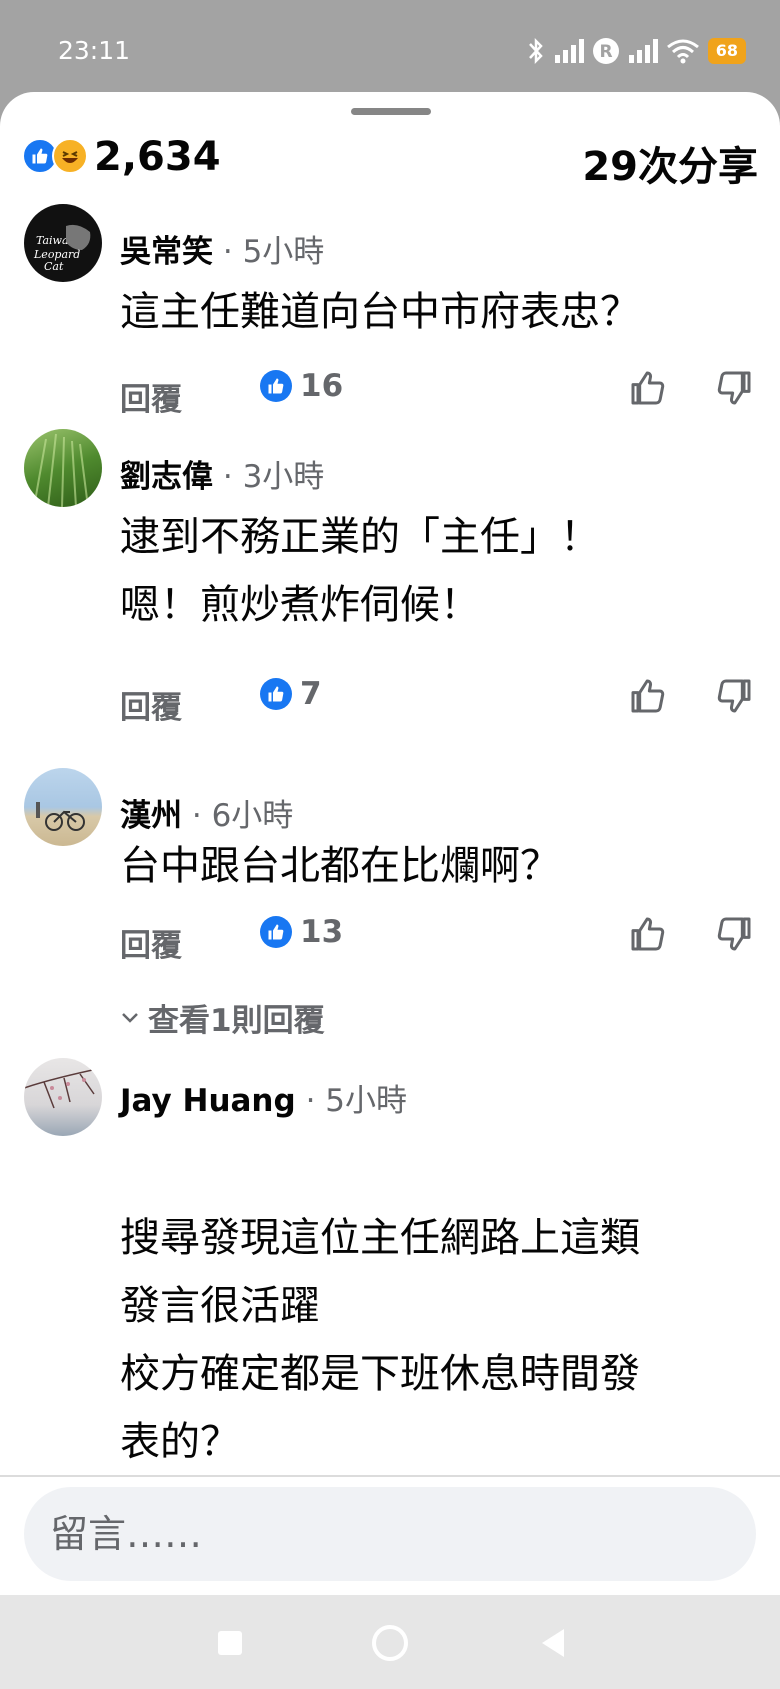  What do you see at coordinates (391, 111) in the screenshot?
I see `drag-handle` at bounding box center [391, 111].